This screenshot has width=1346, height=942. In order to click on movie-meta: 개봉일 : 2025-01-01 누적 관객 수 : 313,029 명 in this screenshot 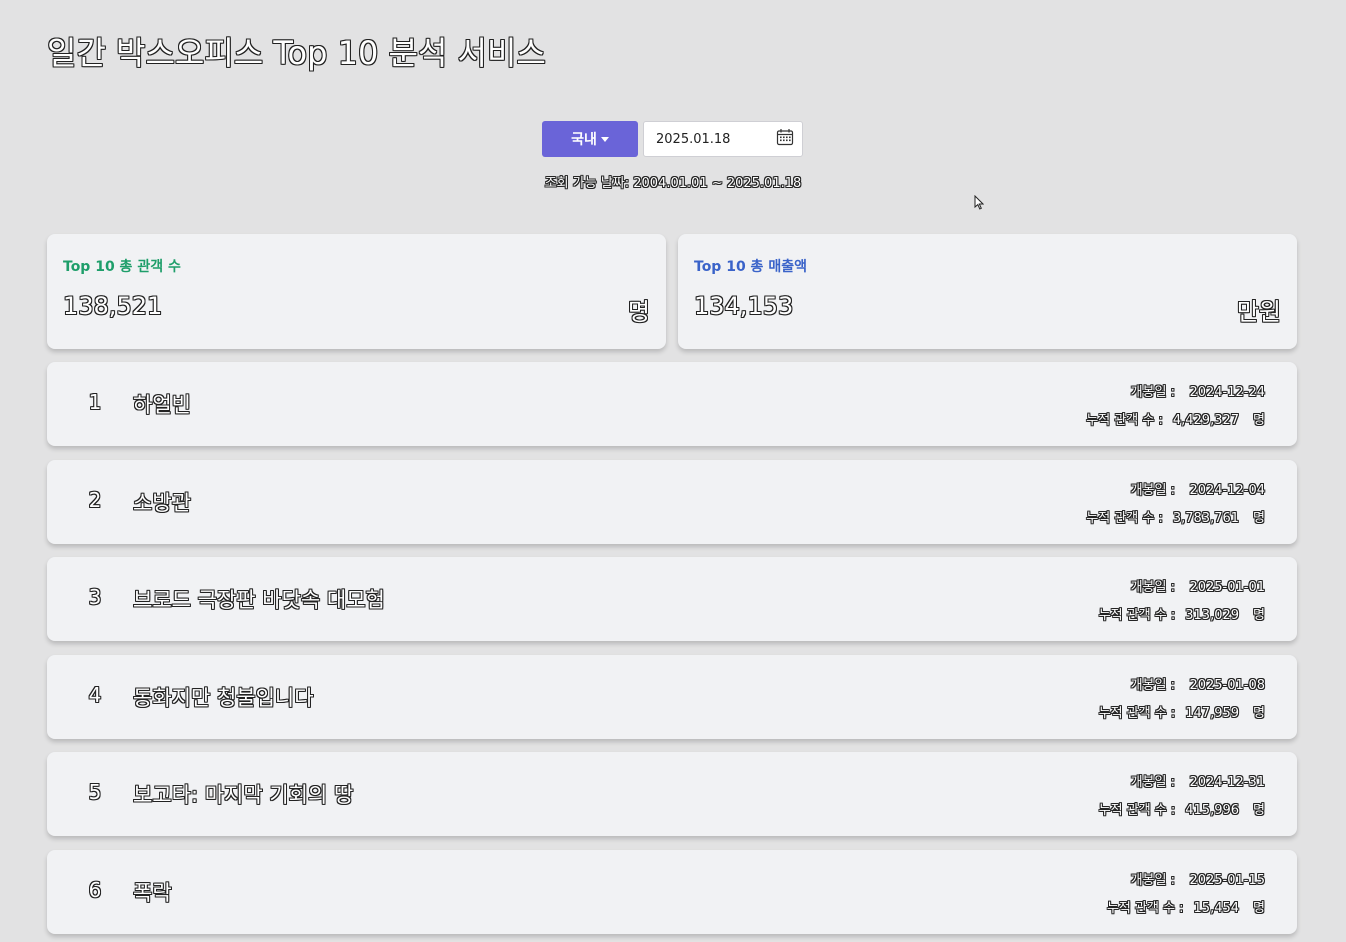, I will do `click(1182, 602)`.